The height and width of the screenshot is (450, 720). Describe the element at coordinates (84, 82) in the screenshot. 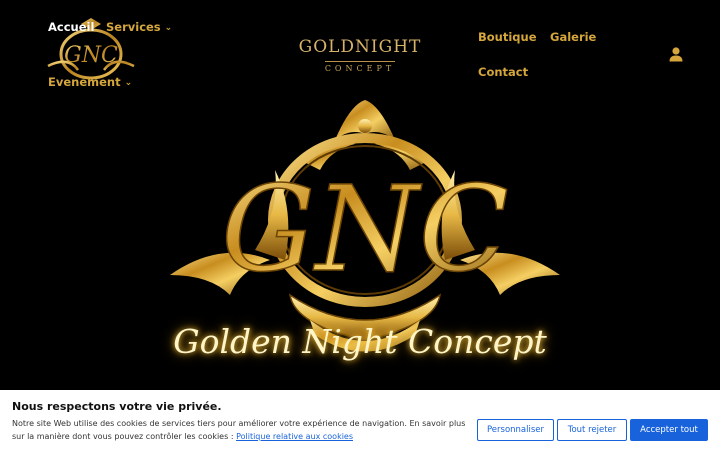

I see `nav-evenement-label: Evenement` at that location.